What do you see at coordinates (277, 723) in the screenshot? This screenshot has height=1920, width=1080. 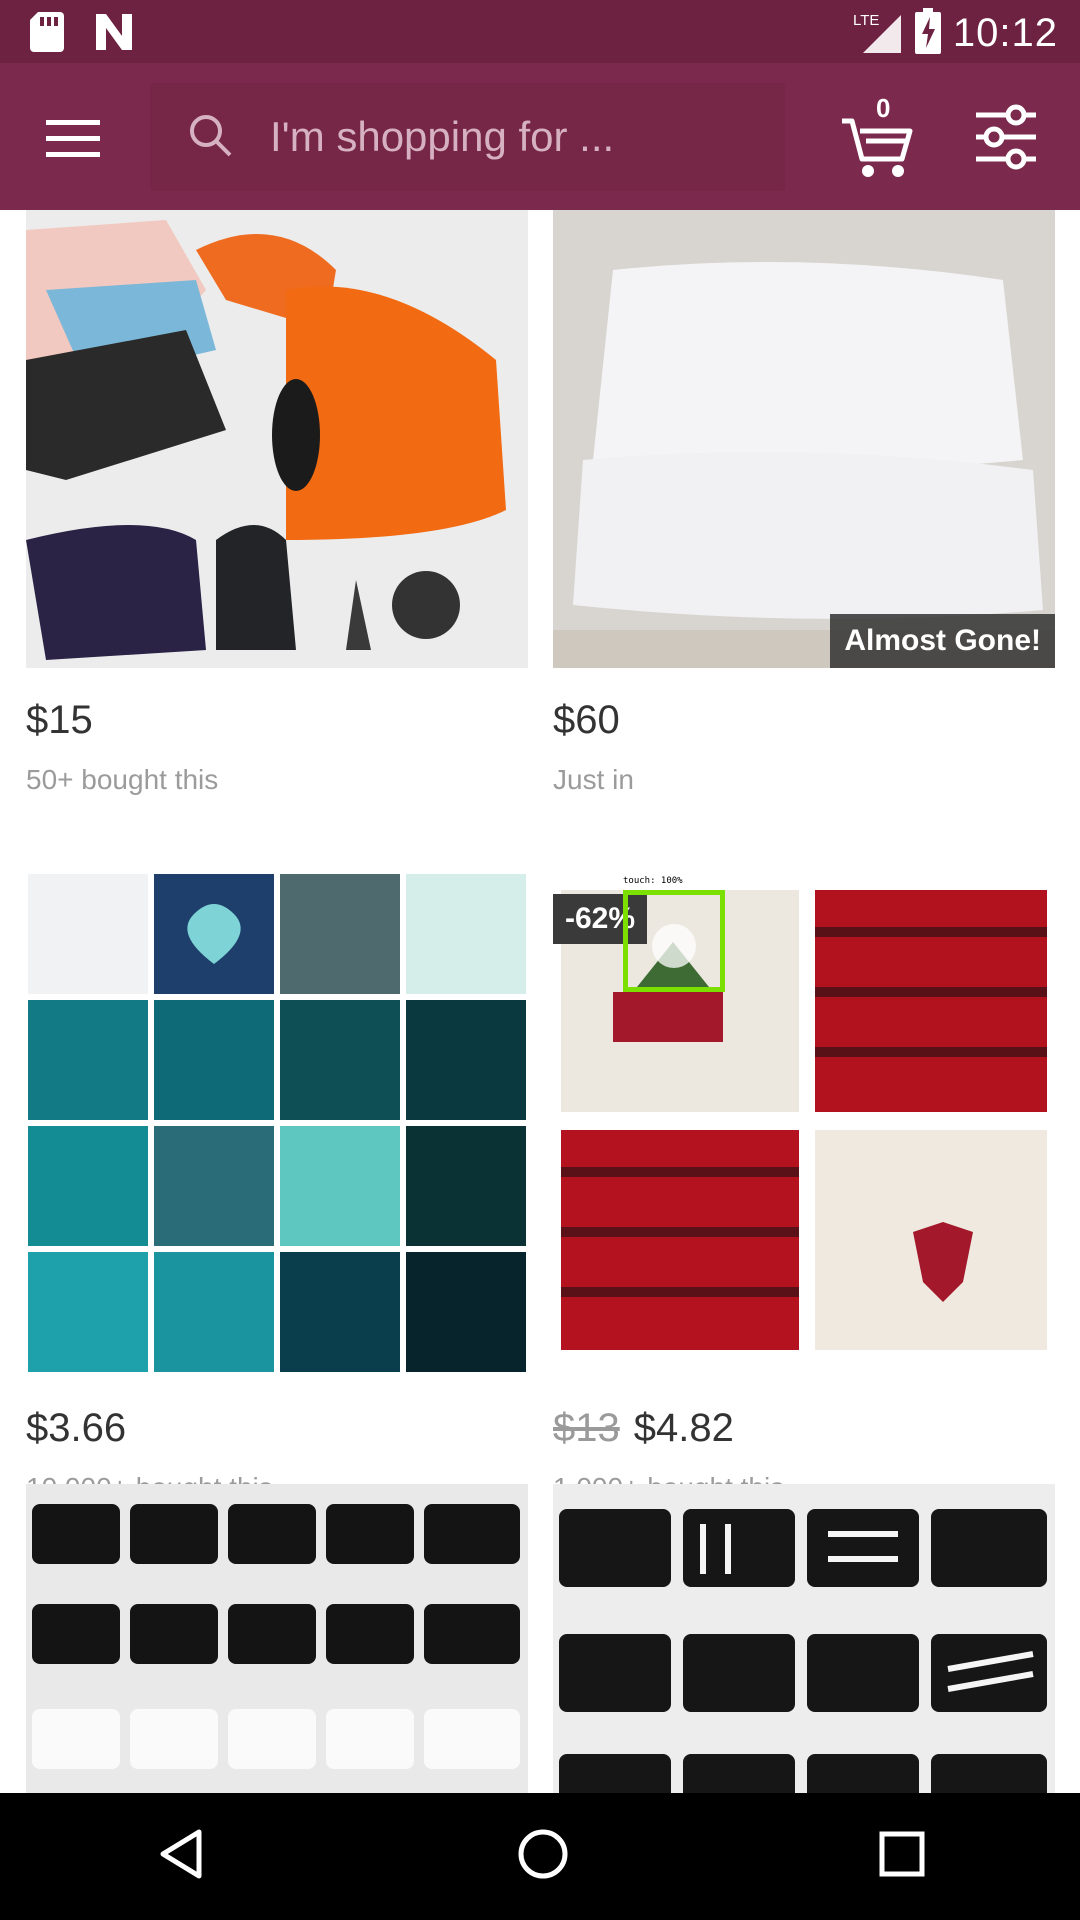 I see `price-row: $15` at bounding box center [277, 723].